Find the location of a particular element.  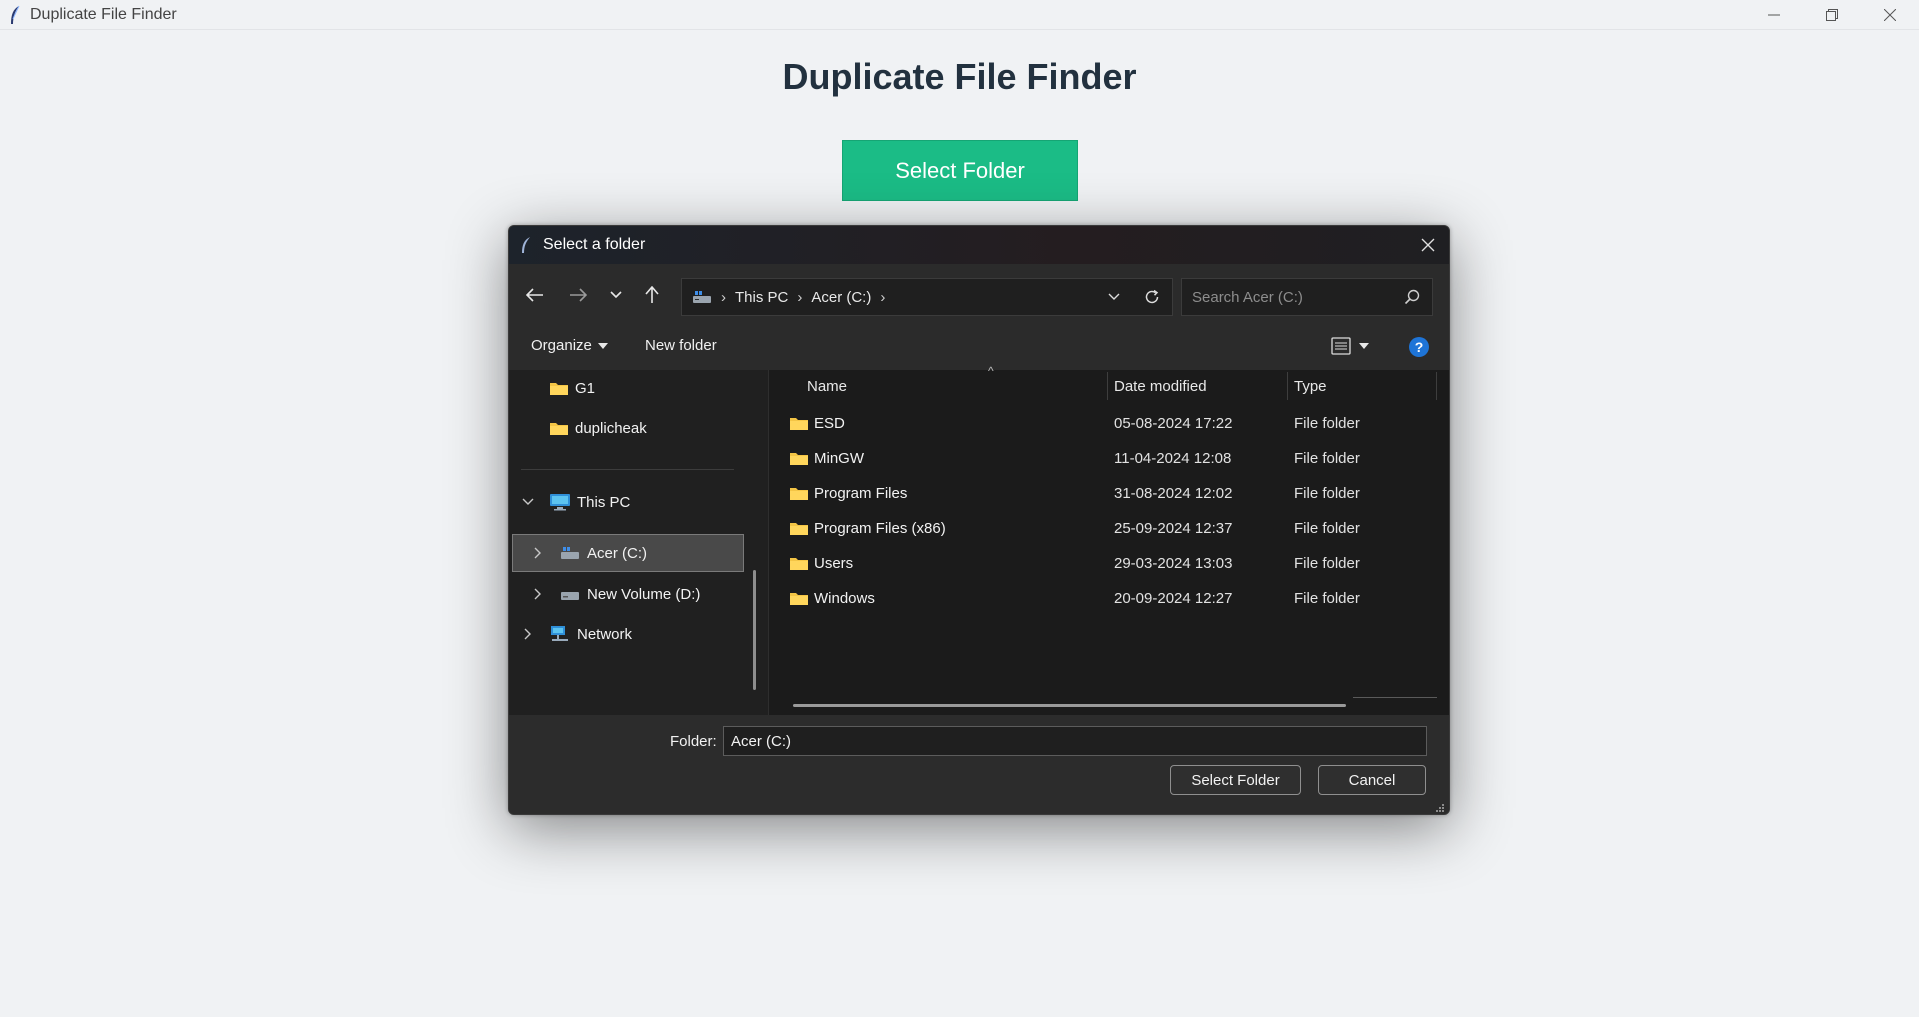

column-header-date: Date modified is located at coordinates (1160, 386).